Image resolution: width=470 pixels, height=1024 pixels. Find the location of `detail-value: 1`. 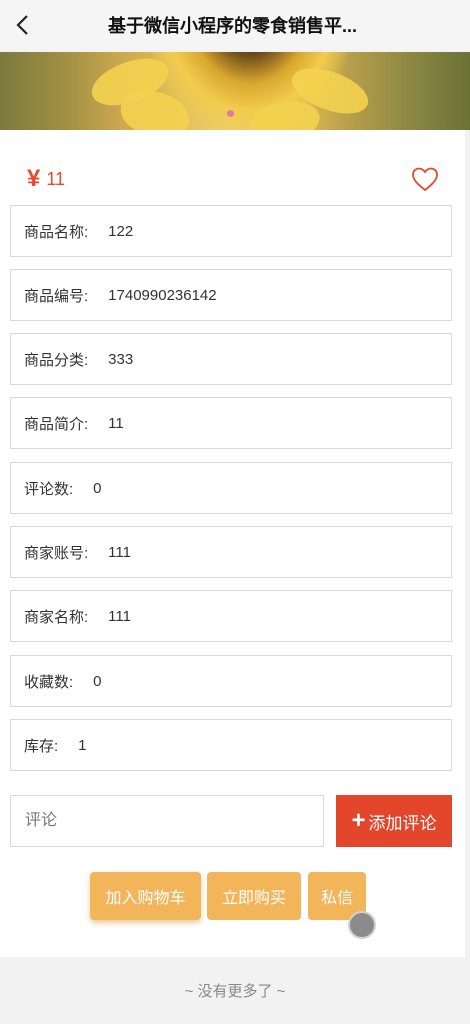

detail-value: 1 is located at coordinates (82, 745).